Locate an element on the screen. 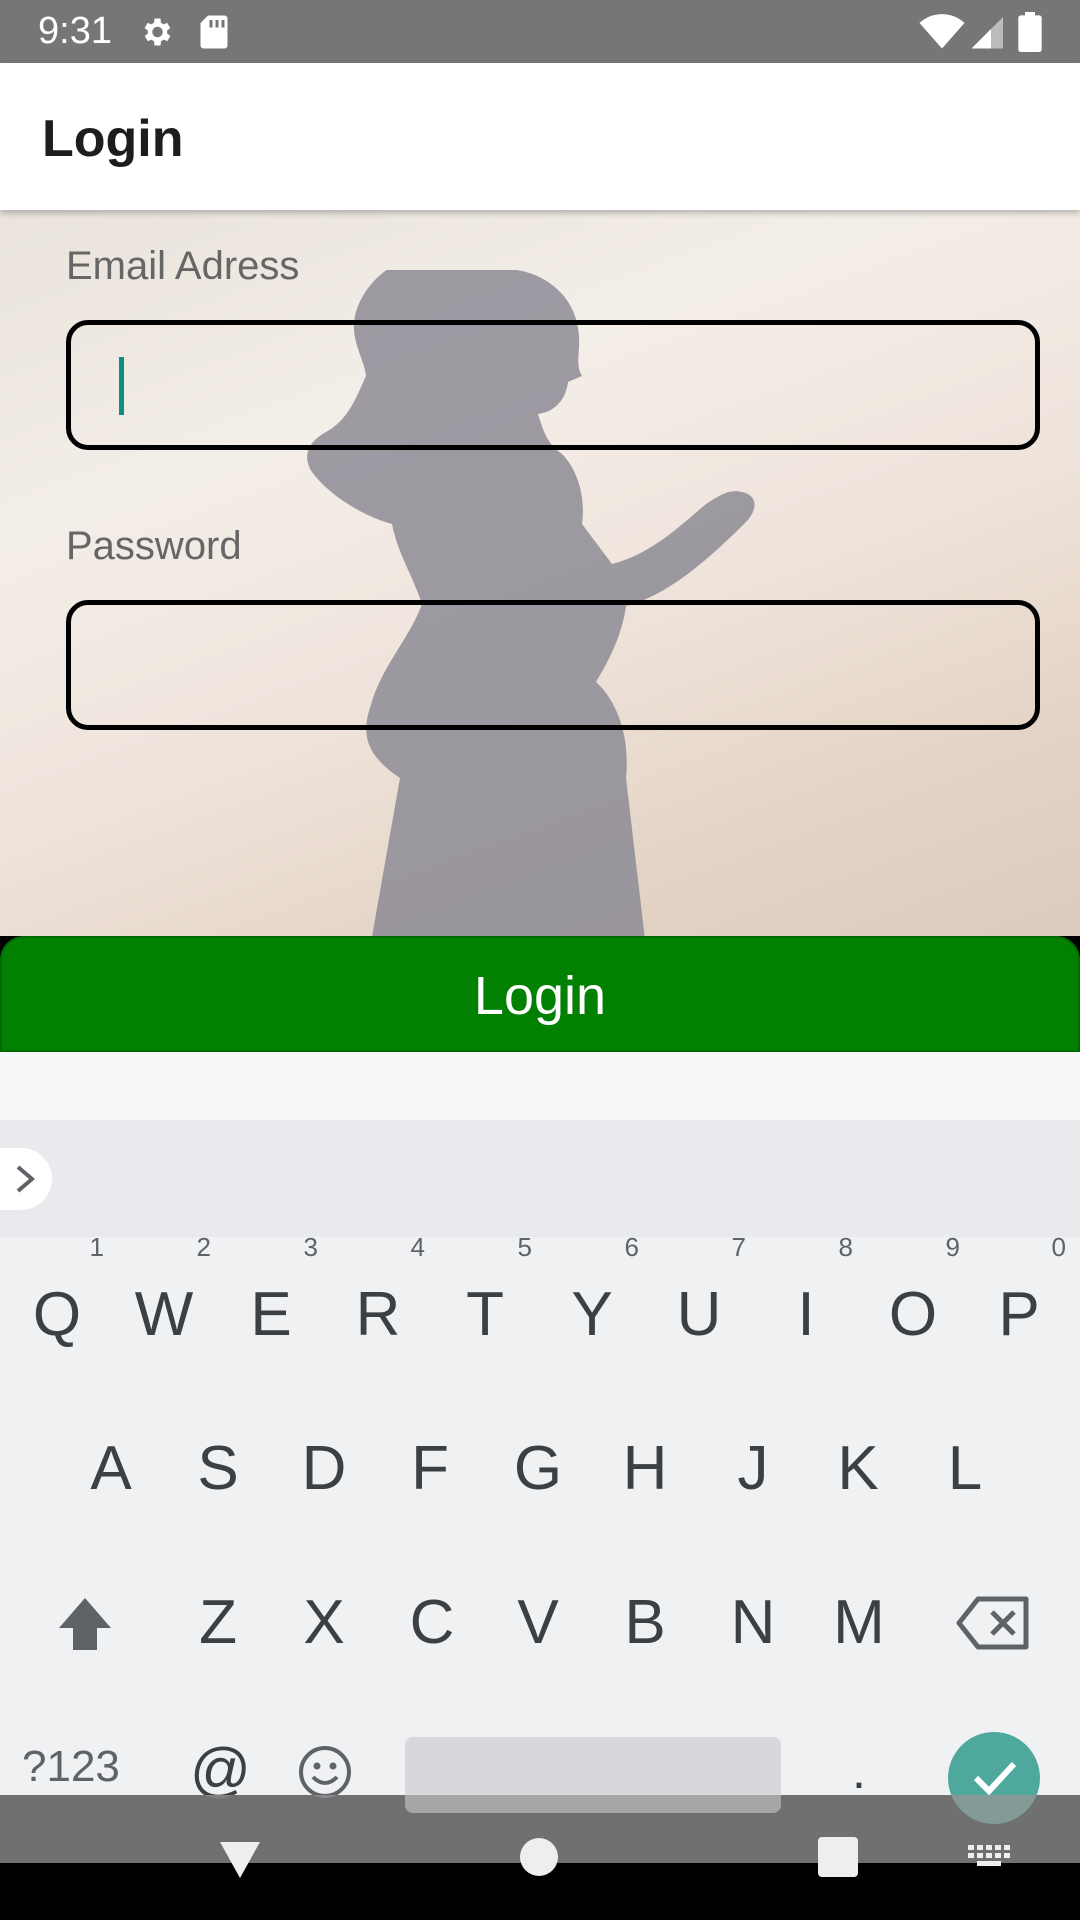 Image resolution: width=1080 pixels, height=1920 pixels. key-k: K is located at coordinates (858, 1469).